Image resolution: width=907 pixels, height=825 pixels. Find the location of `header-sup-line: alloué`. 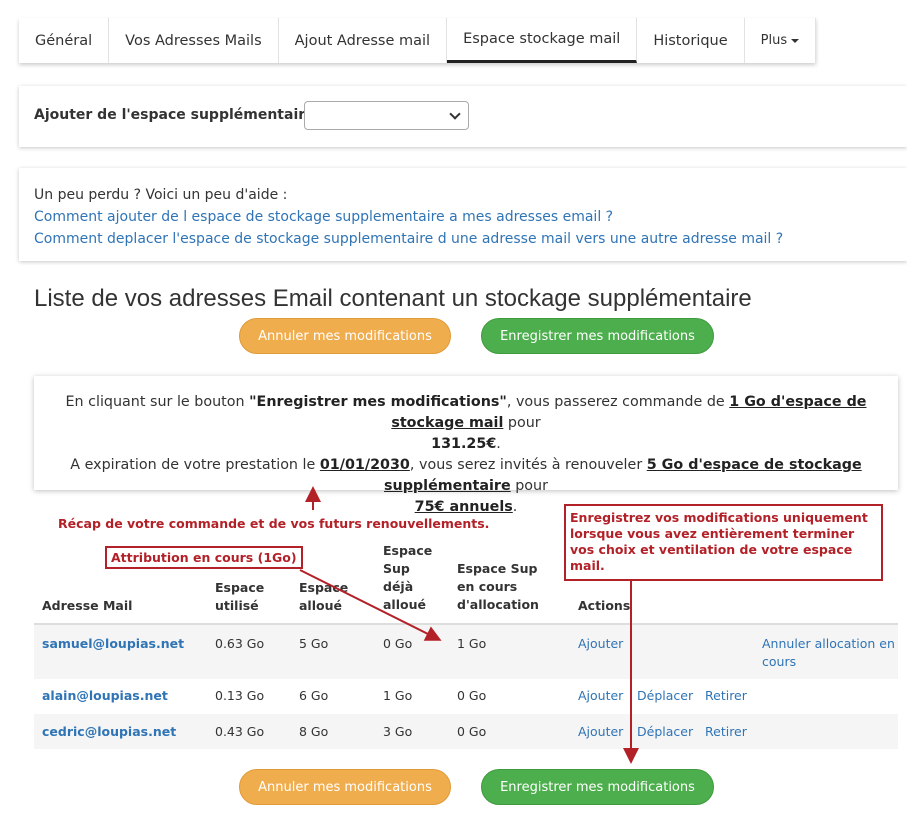

header-sup-line: alloué is located at coordinates (404, 604).